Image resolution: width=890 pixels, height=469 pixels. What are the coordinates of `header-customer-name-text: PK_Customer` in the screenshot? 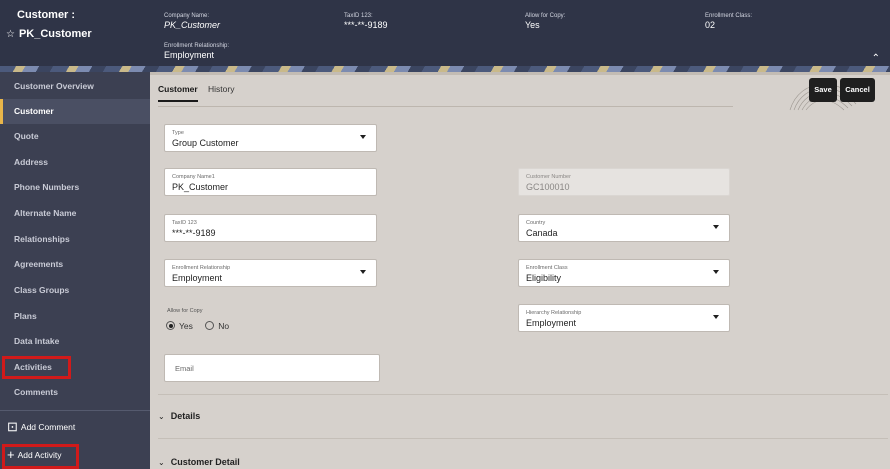 It's located at (55, 34).